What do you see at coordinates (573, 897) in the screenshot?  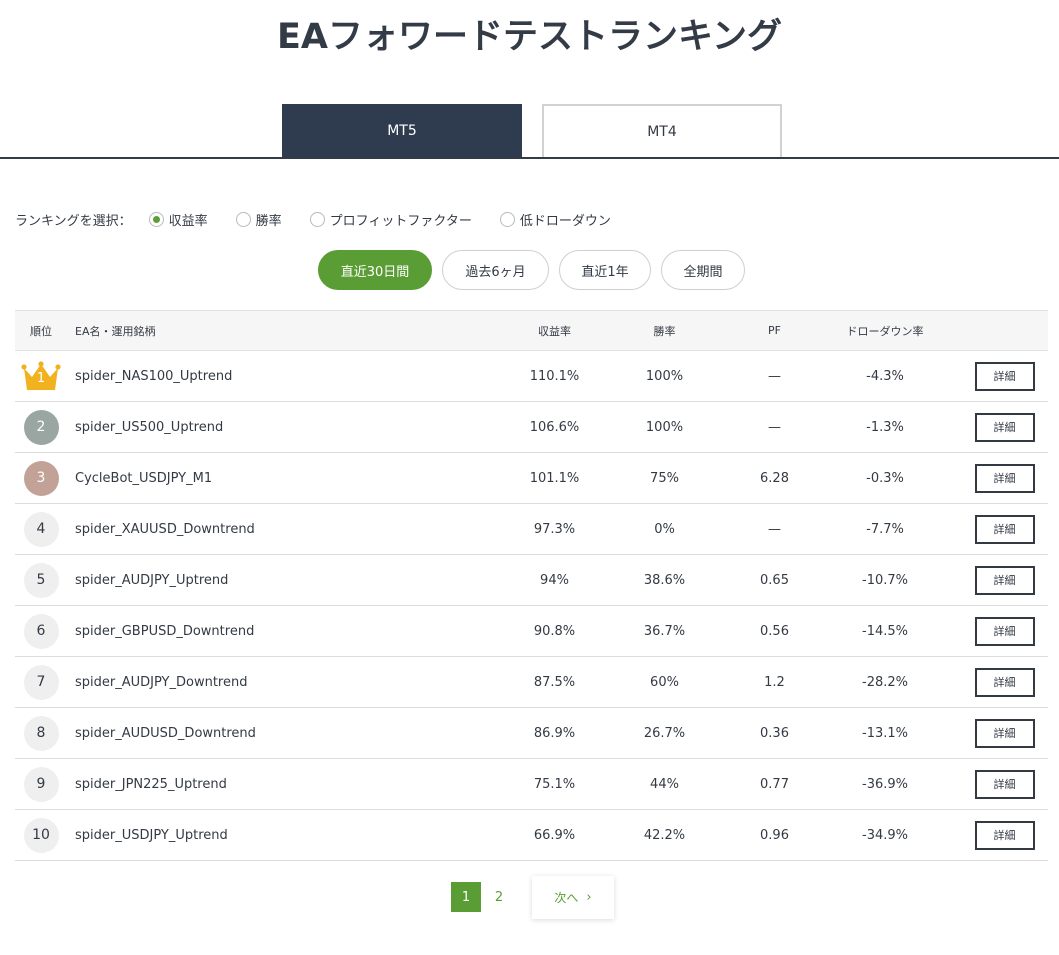 I see `next-page-button: 次へ ›` at bounding box center [573, 897].